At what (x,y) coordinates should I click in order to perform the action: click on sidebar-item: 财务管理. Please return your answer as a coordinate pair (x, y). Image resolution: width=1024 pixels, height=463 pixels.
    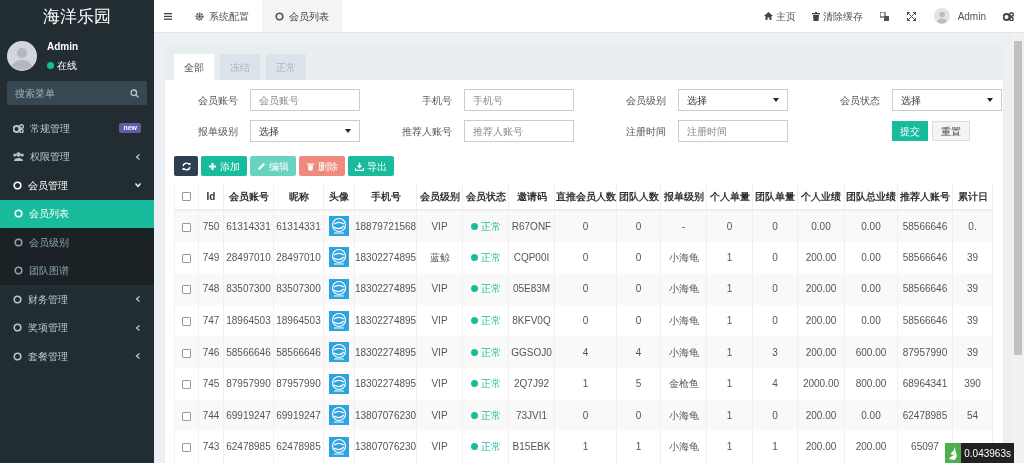
    Looking at the image, I should click on (77, 299).